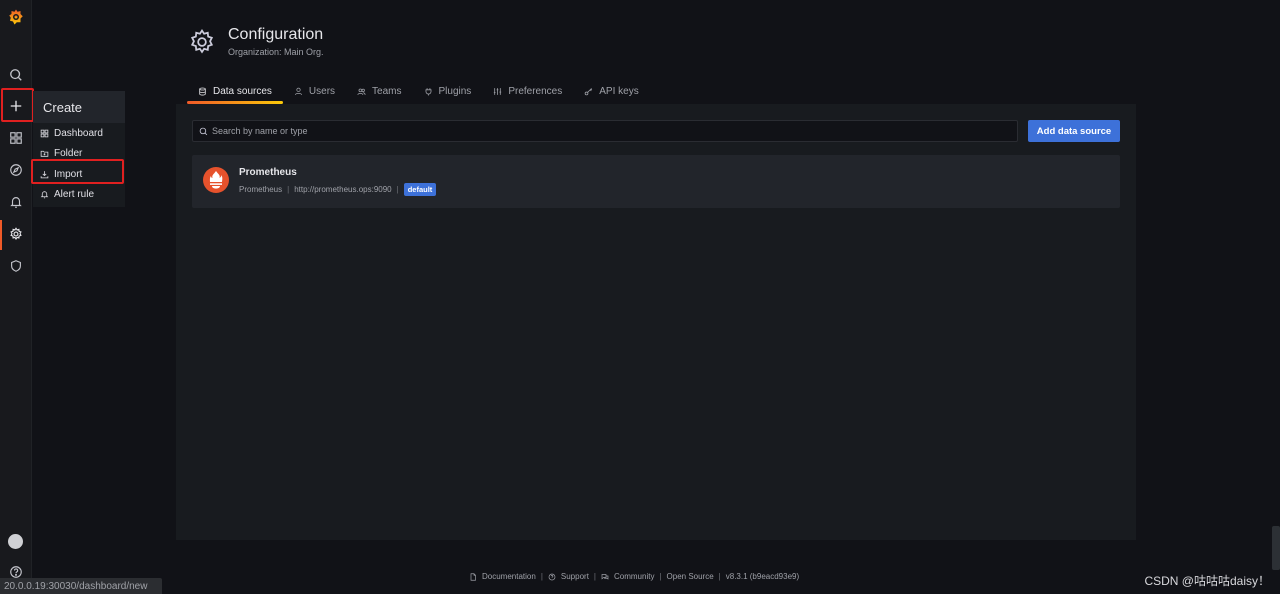  I want to click on tab-preferences: Preferences, so click(527, 91).